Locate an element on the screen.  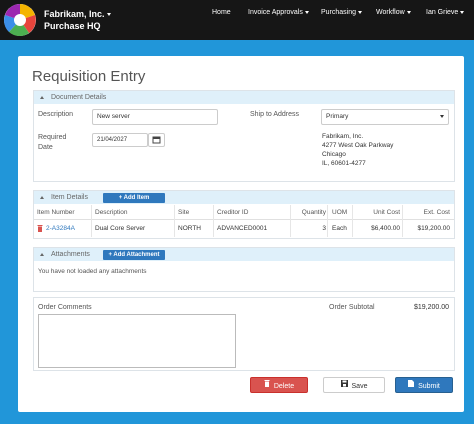
delete-button: Delete is located at coordinates (279, 385).